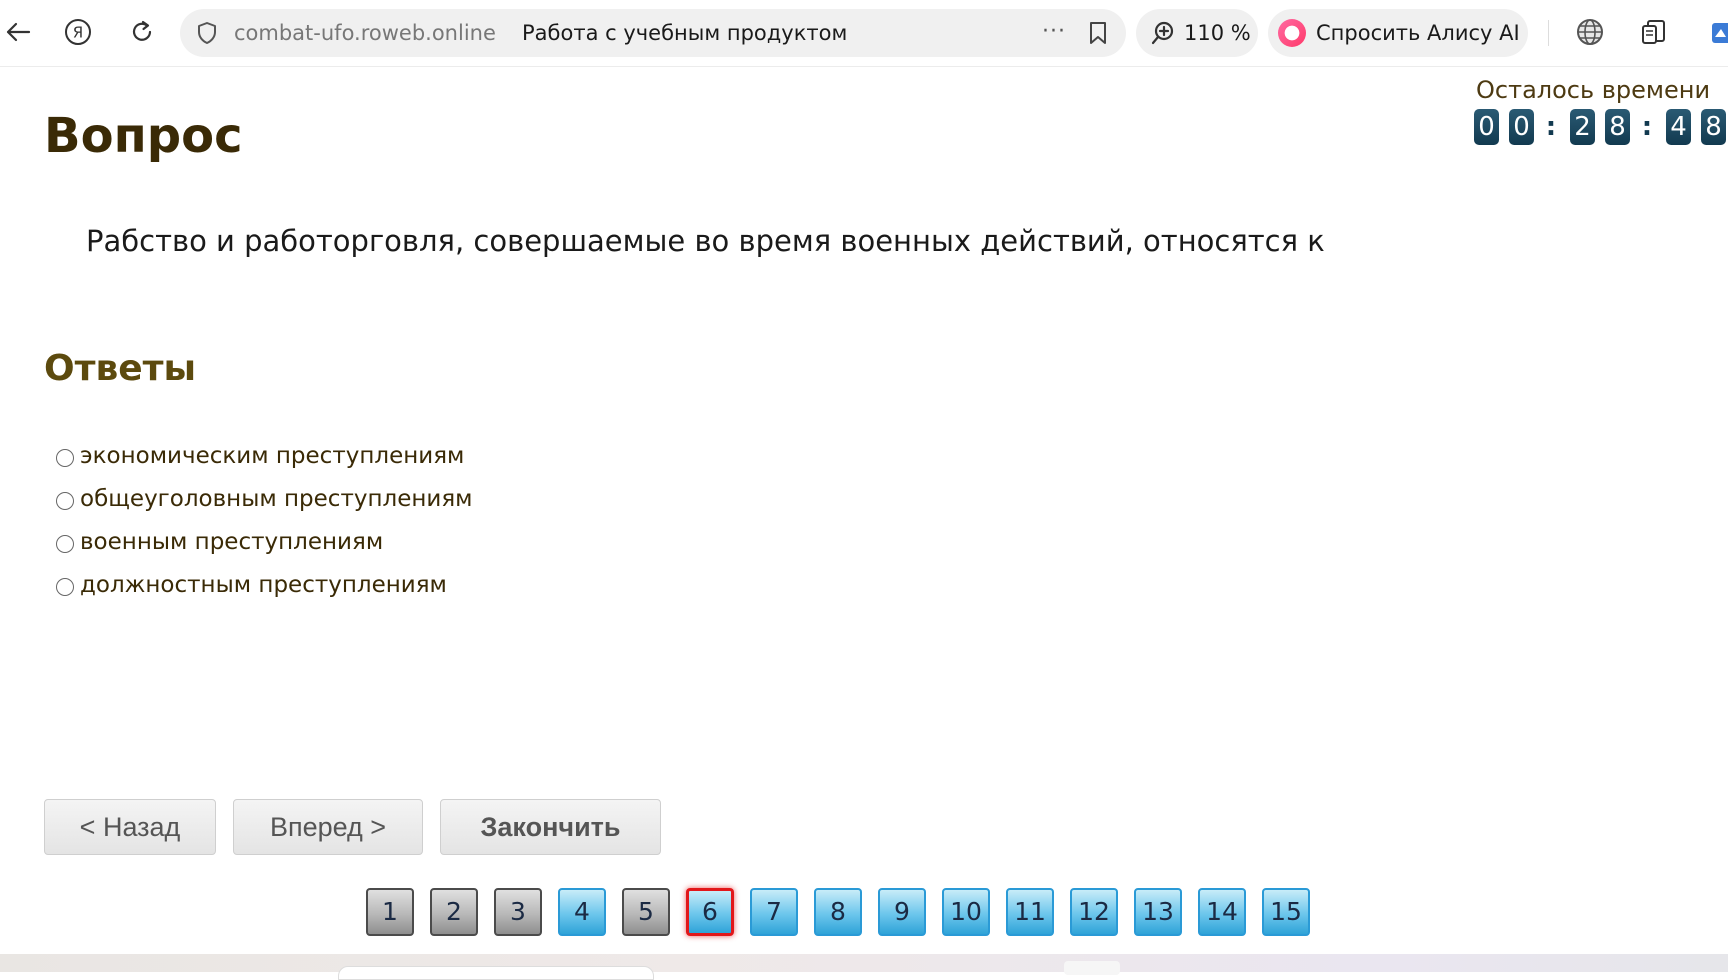  Describe the element at coordinates (864, 963) in the screenshot. I see `taskbar-strip` at that location.